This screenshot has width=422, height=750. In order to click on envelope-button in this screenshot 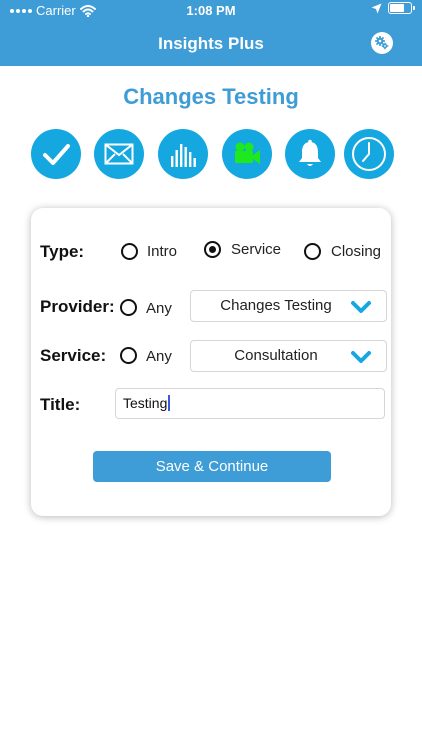, I will do `click(119, 154)`.